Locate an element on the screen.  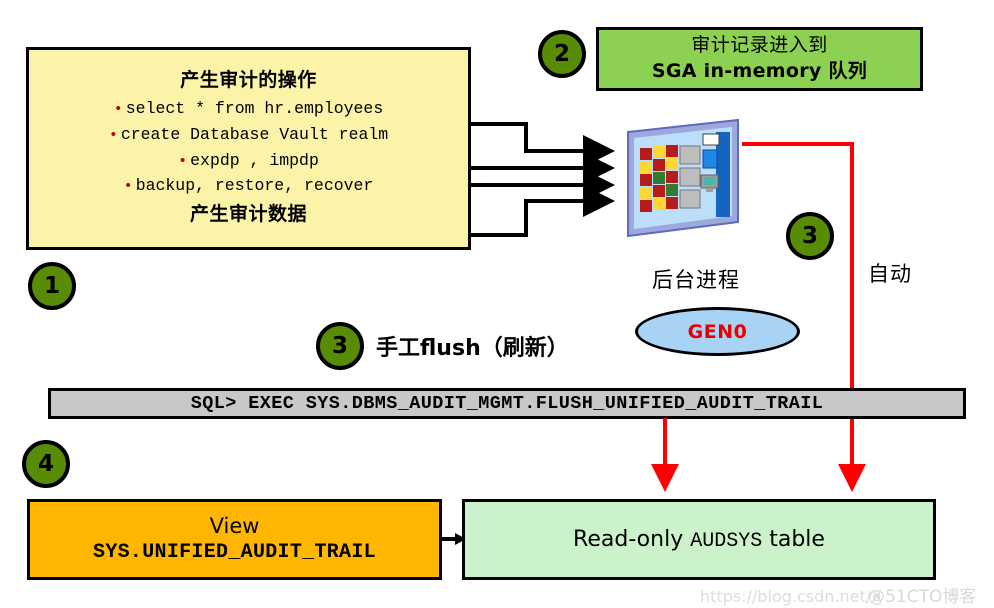
step-number: 2 is located at coordinates (561, 54).